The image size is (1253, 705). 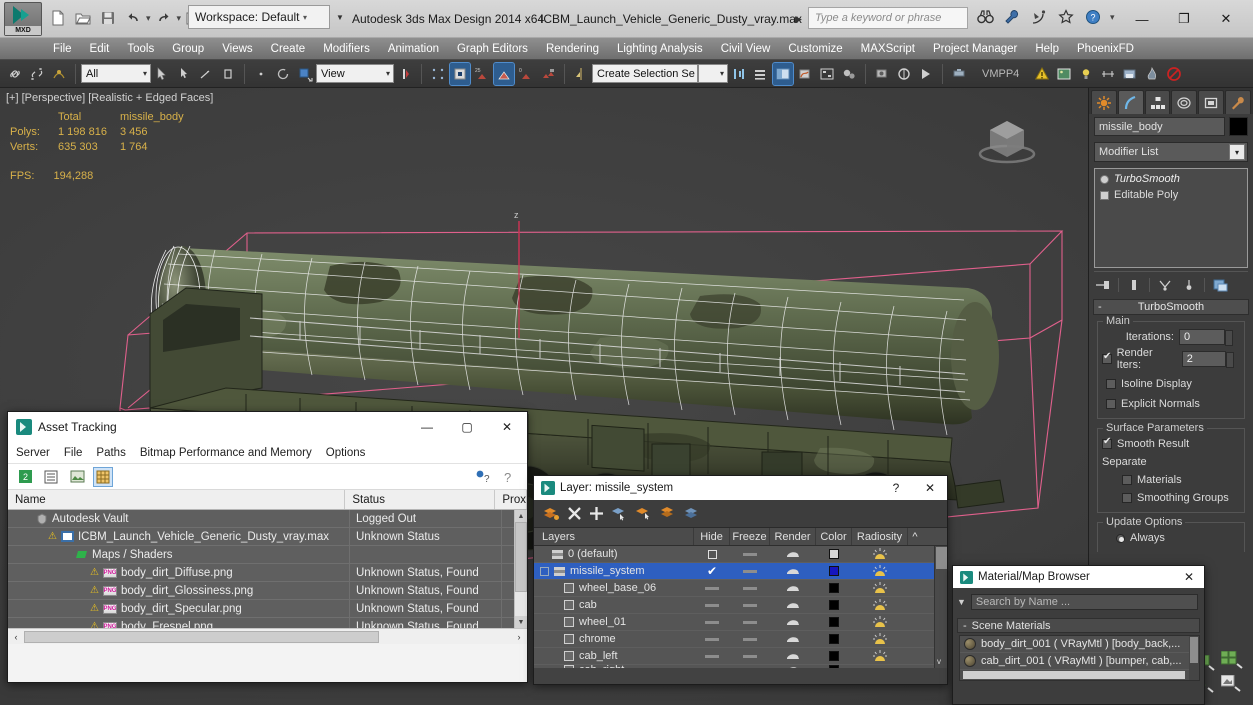 I want to click on at-menu-options: Options, so click(x=346, y=453).